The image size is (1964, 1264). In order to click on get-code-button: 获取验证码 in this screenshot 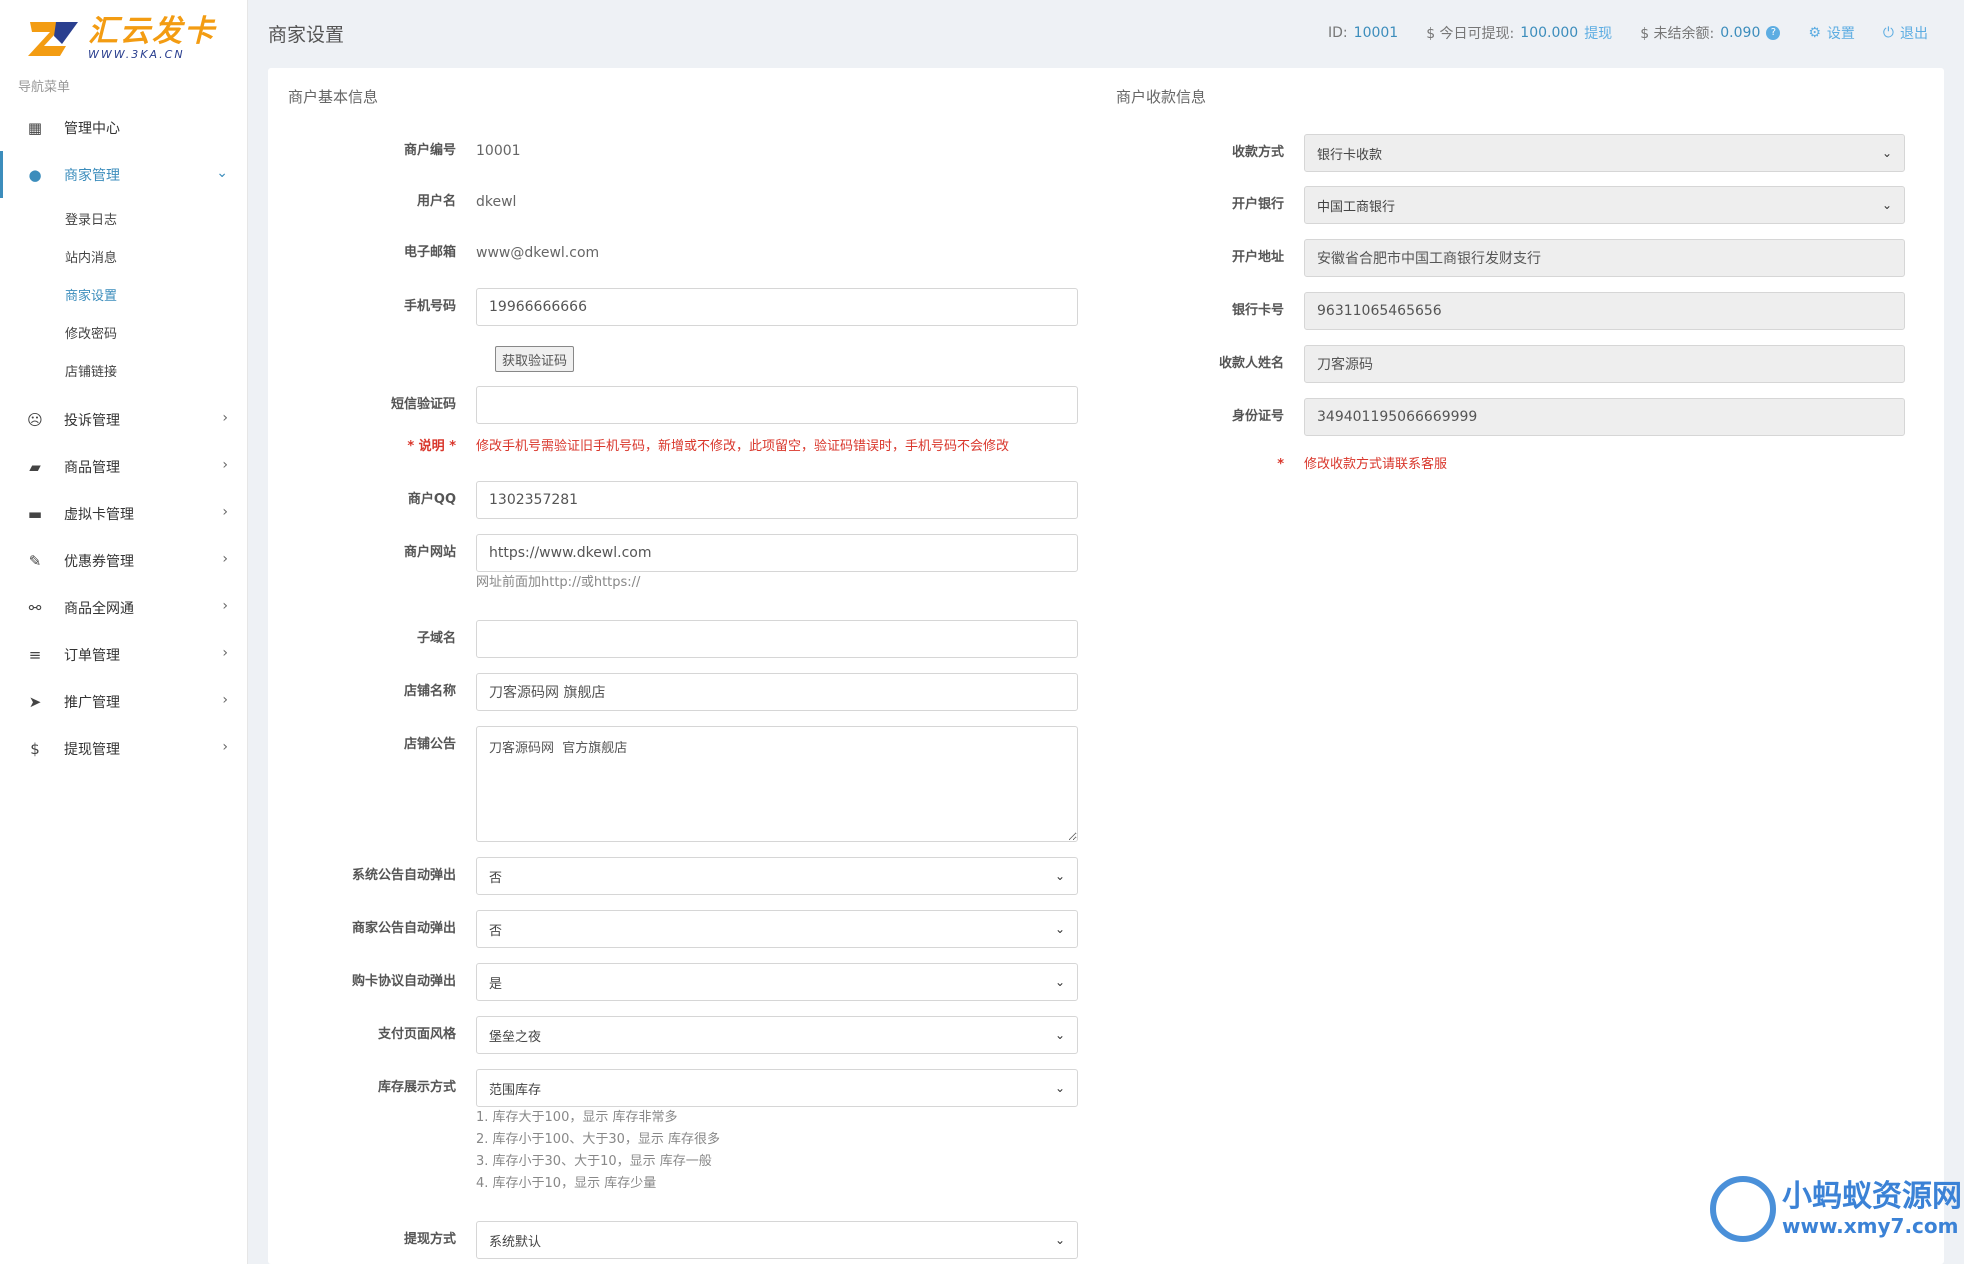, I will do `click(535, 359)`.